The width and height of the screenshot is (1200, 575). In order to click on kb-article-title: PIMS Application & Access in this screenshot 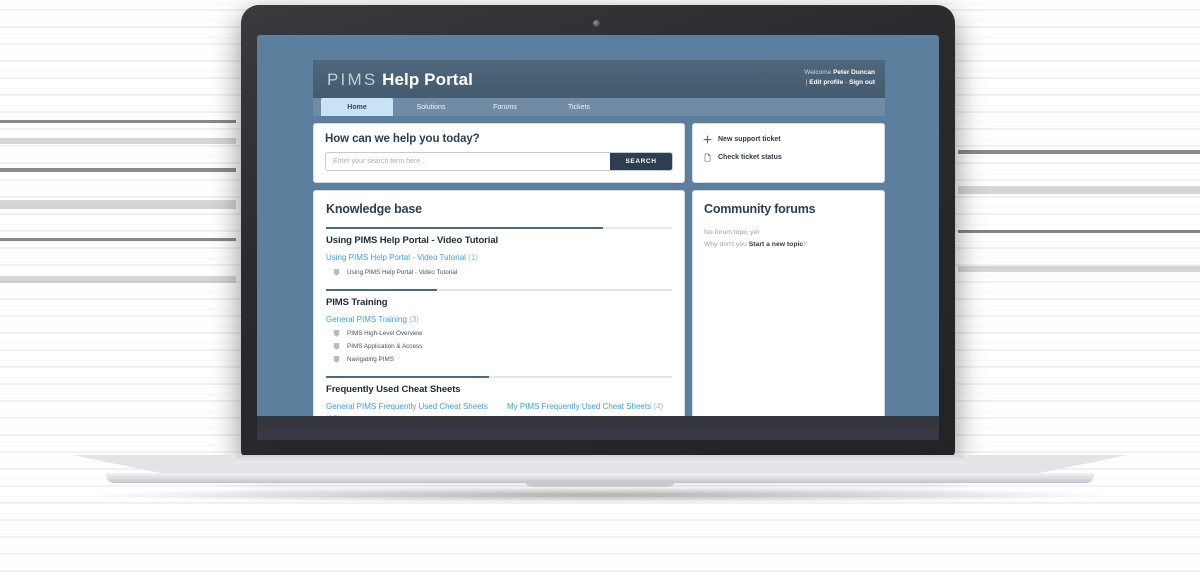, I will do `click(385, 347)`.